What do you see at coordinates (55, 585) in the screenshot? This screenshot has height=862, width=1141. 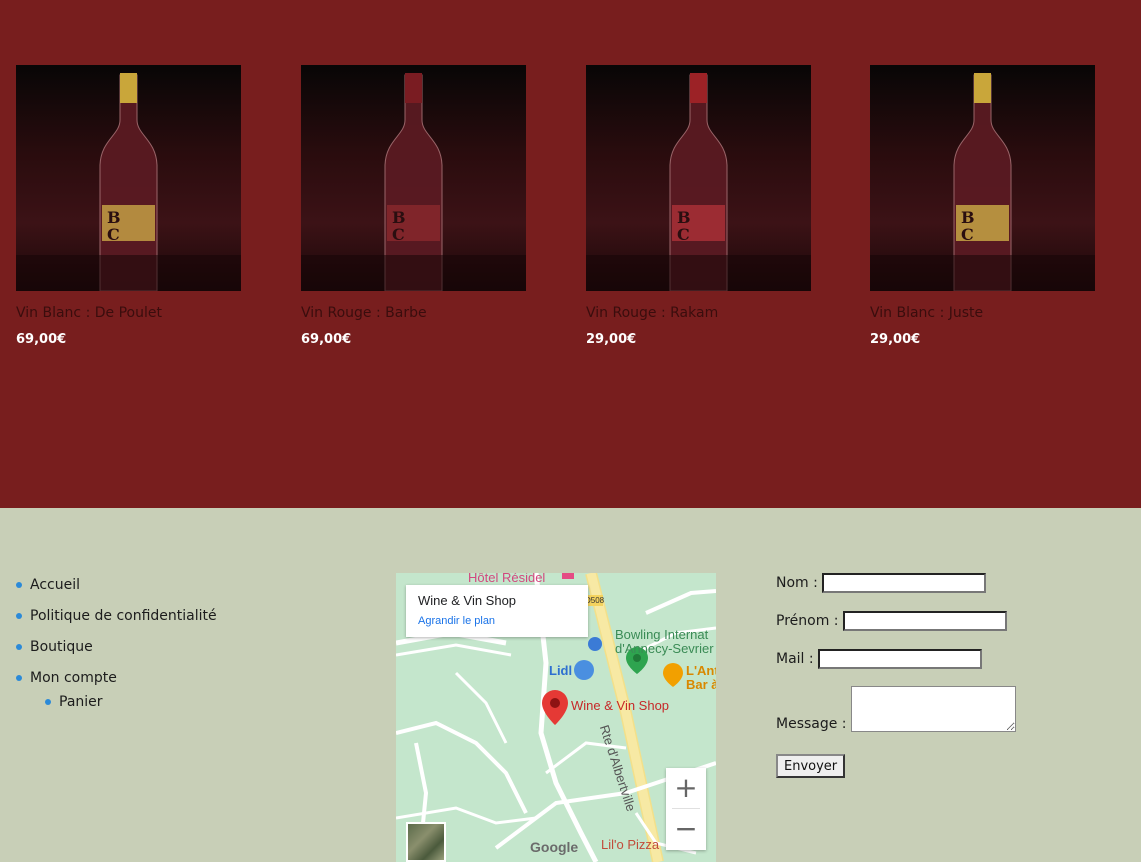 I see `nav-link-accueil: Accueil` at bounding box center [55, 585].